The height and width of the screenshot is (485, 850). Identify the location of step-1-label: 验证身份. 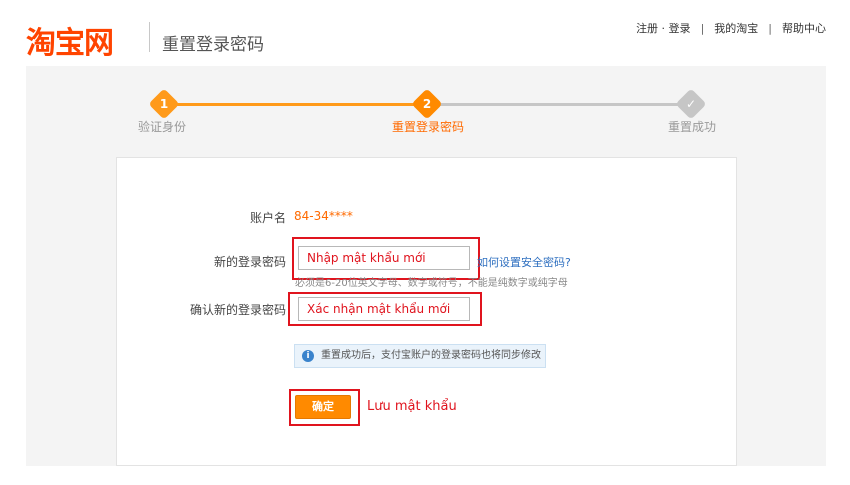
(162, 127).